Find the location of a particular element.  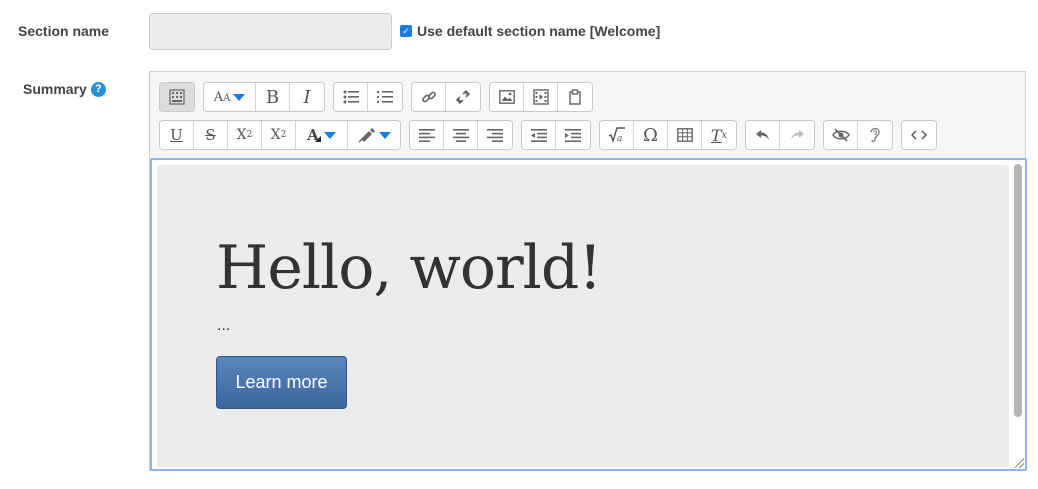

unordered-list-icon is located at coordinates (351, 97).